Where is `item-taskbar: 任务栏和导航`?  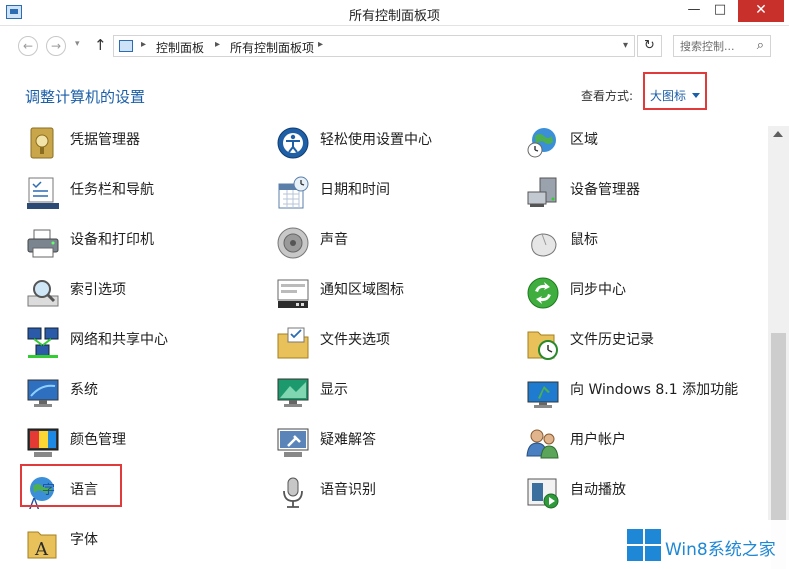
item-taskbar: 任务栏和导航 is located at coordinates (148, 195).